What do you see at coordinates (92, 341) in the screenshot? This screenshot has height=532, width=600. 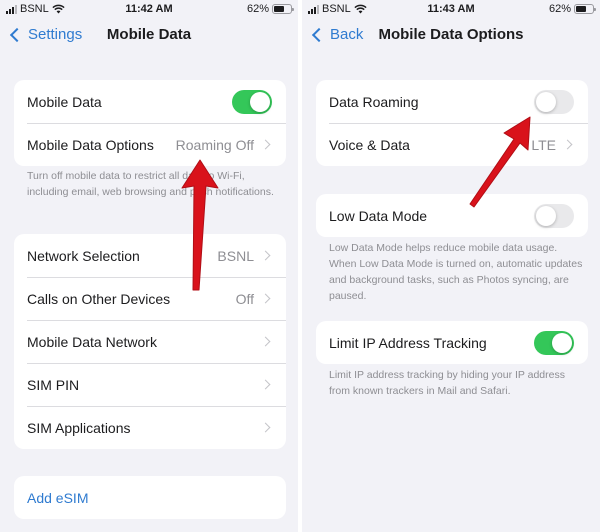 I see `row-label: Mobile Data Network` at bounding box center [92, 341].